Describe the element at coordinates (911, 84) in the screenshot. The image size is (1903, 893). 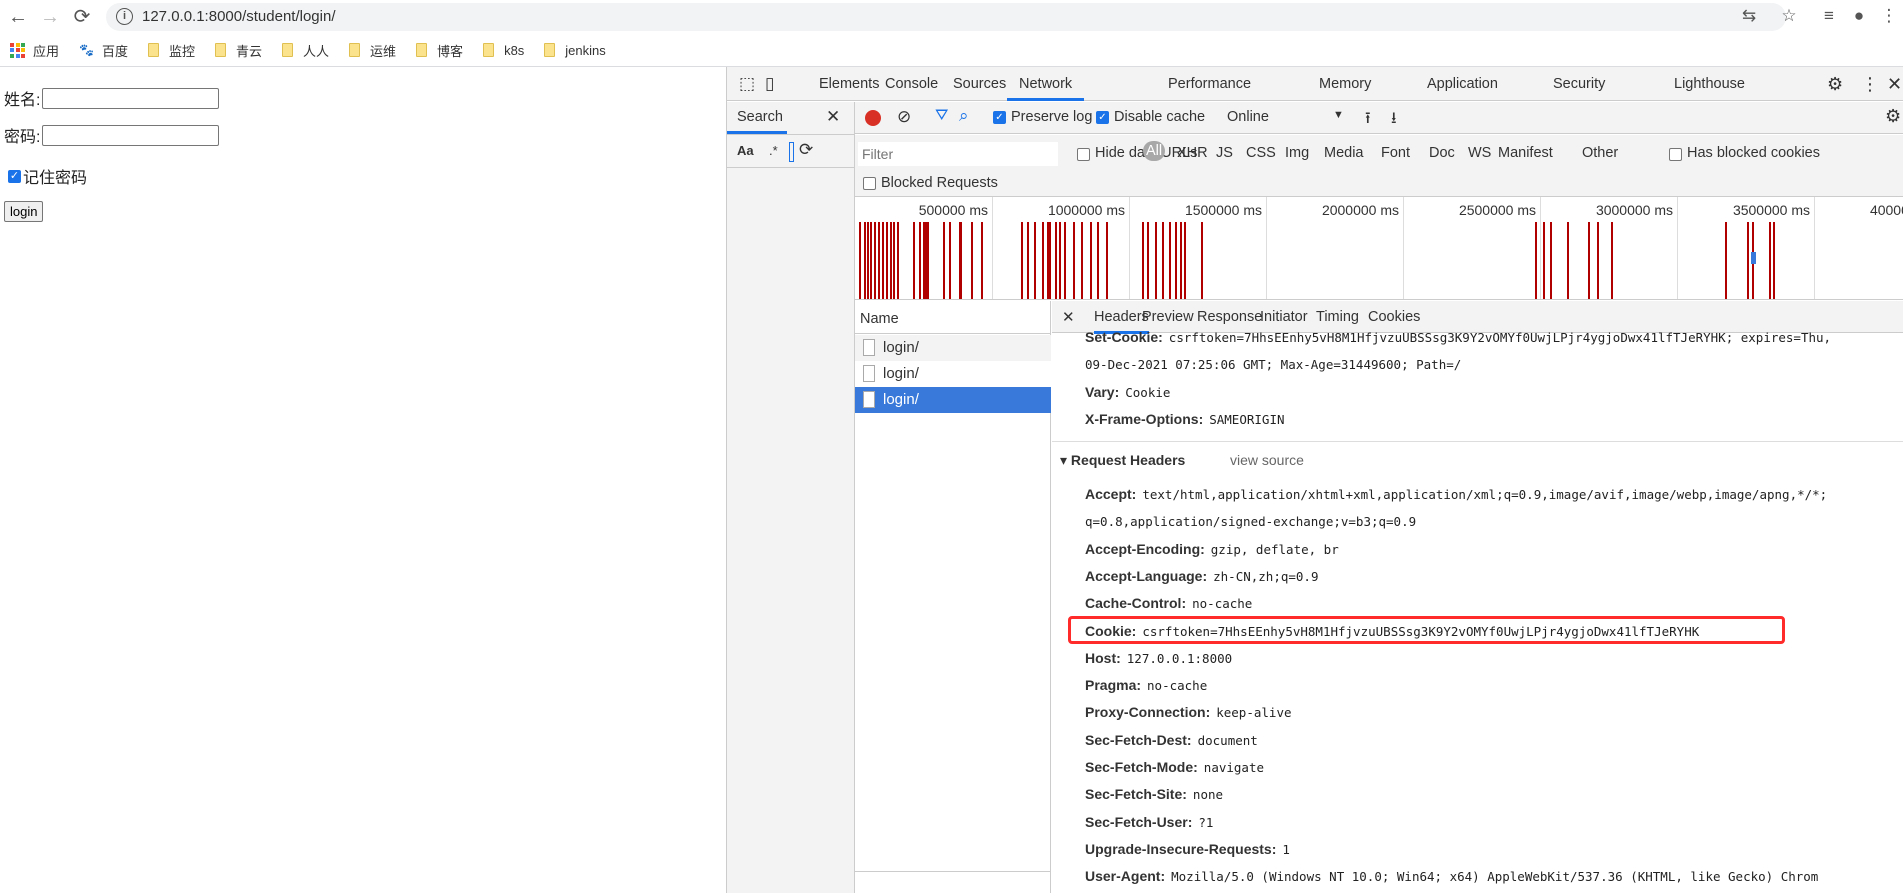
I see `tab-console: Console` at that location.